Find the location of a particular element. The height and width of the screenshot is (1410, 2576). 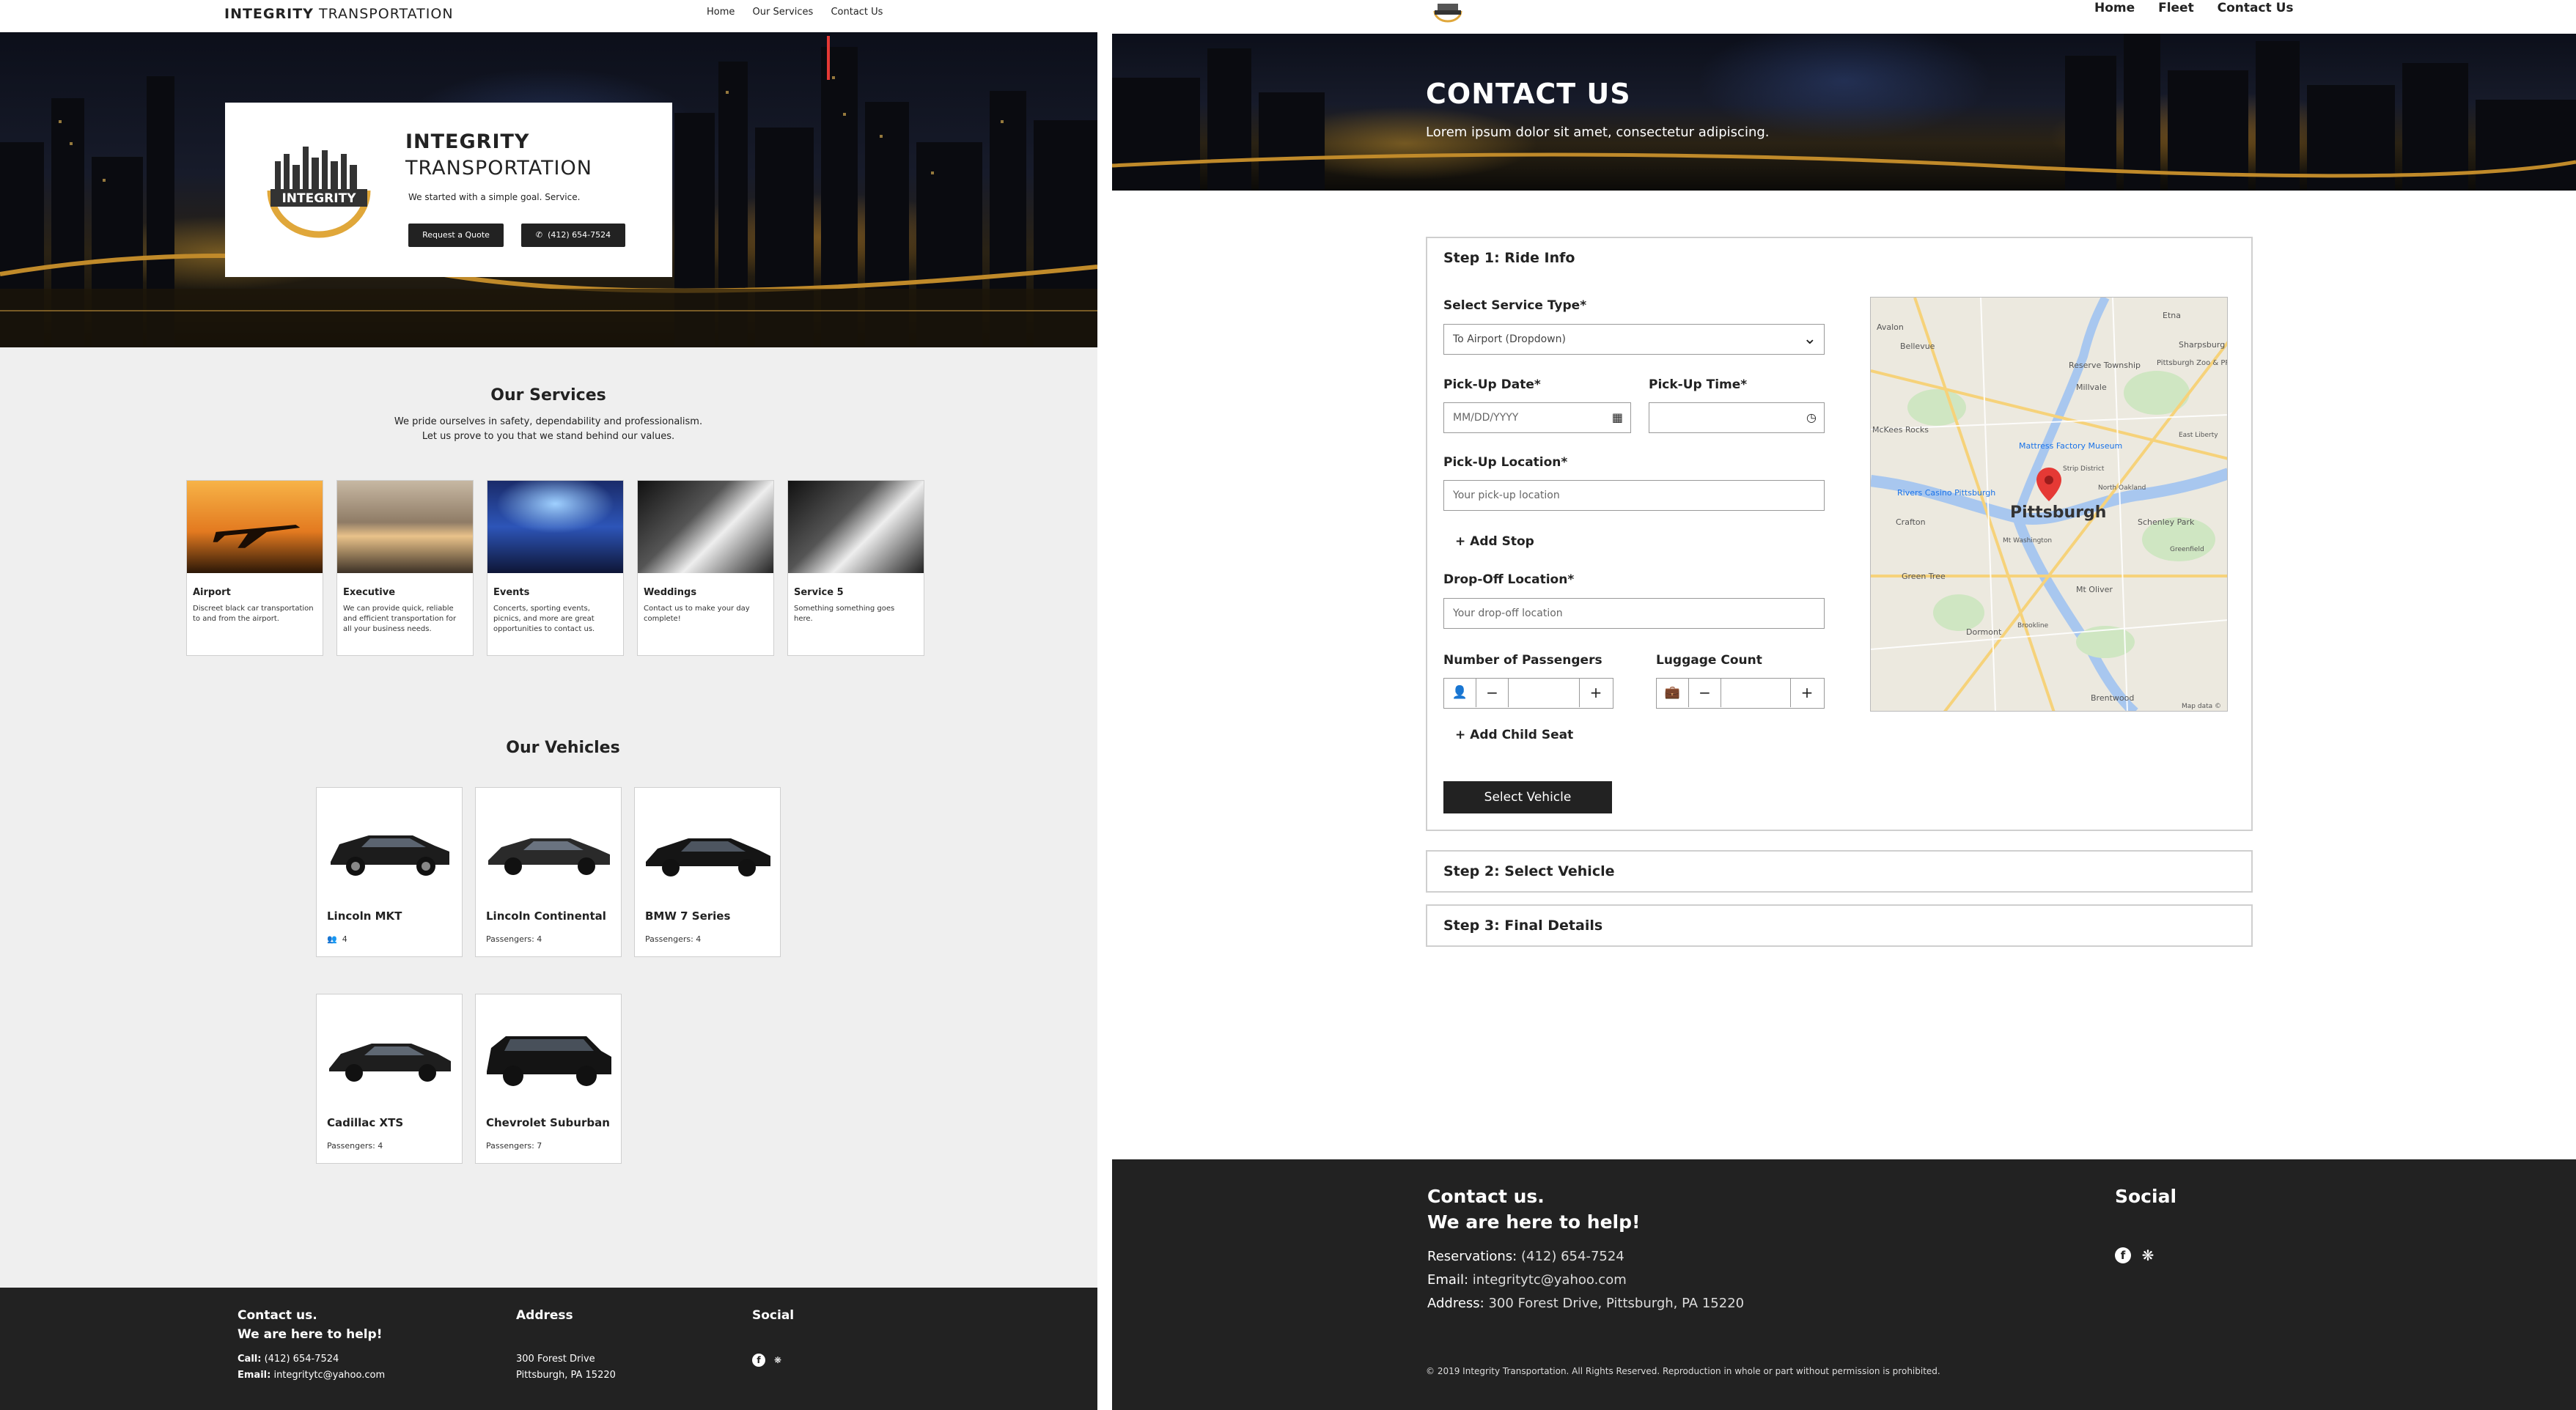

add-child-seat-link: + Add Child Seat is located at coordinates (1514, 735).